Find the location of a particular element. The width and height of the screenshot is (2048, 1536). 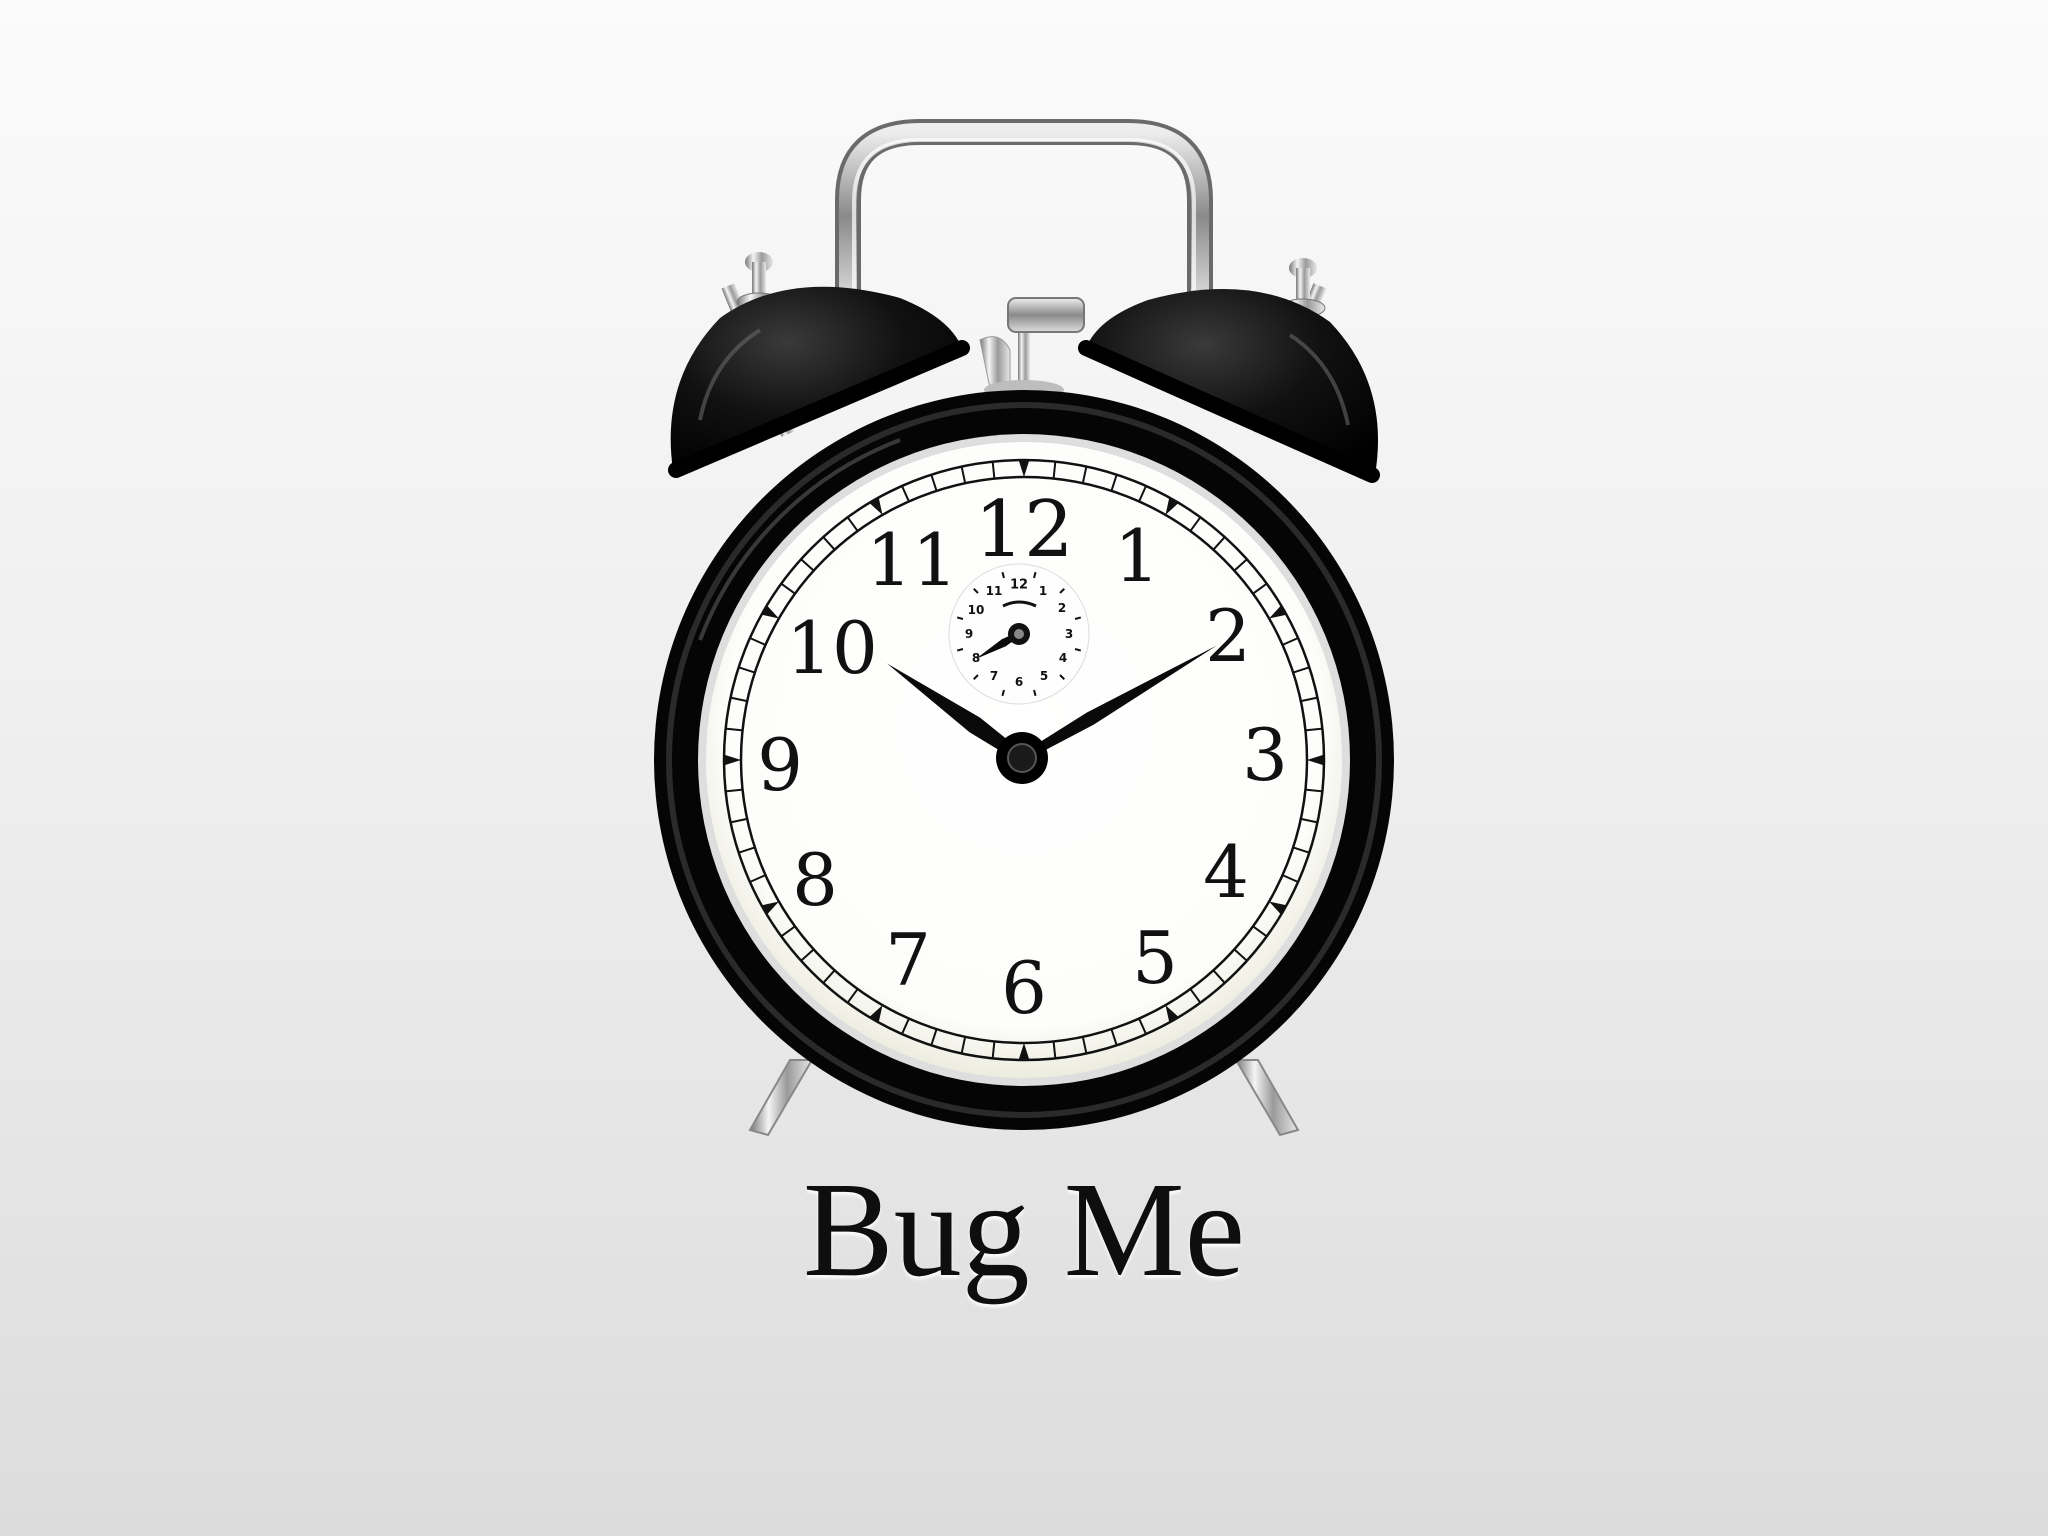

alarm-subdial: 12 1 2 3 4 5 6 7 8 9 10 11 is located at coordinates (1019, 634).